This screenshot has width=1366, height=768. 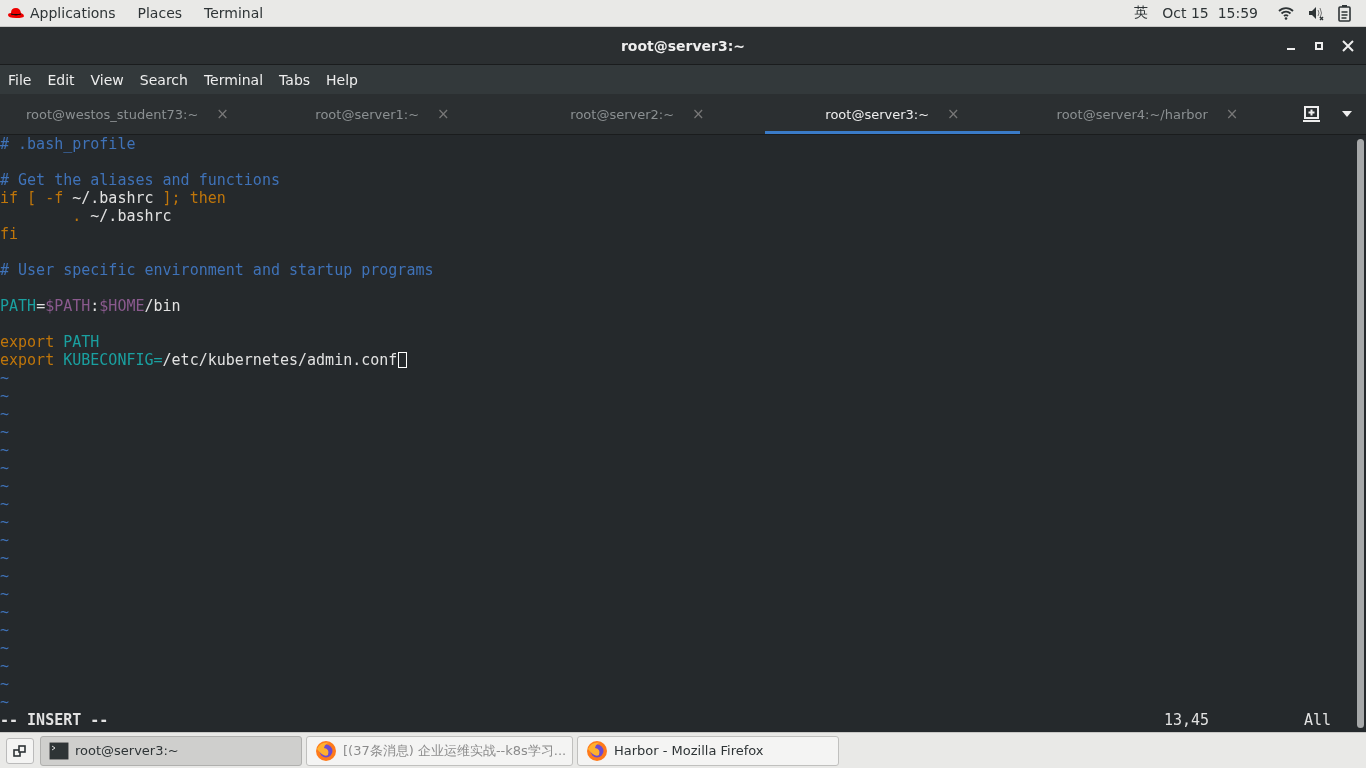 What do you see at coordinates (1187, 720) in the screenshot?
I see `cursor-position: 13,45` at bounding box center [1187, 720].